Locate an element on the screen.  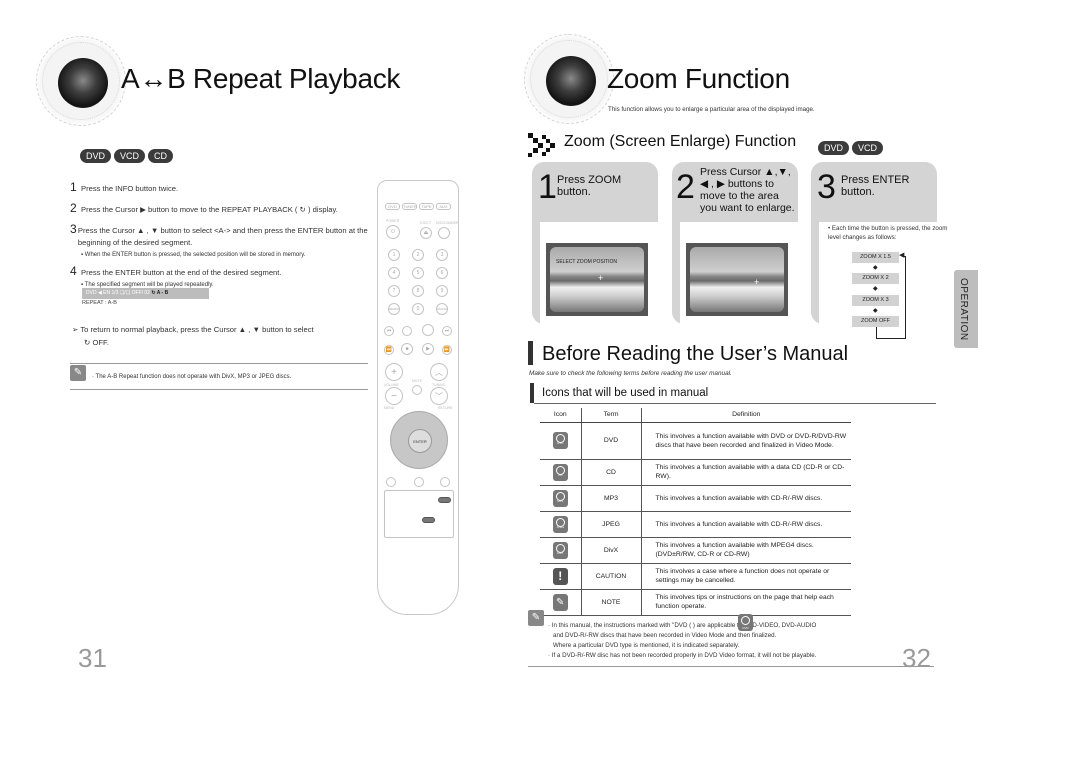
arrow-icon: ➢ is located at coordinates (75, 329).